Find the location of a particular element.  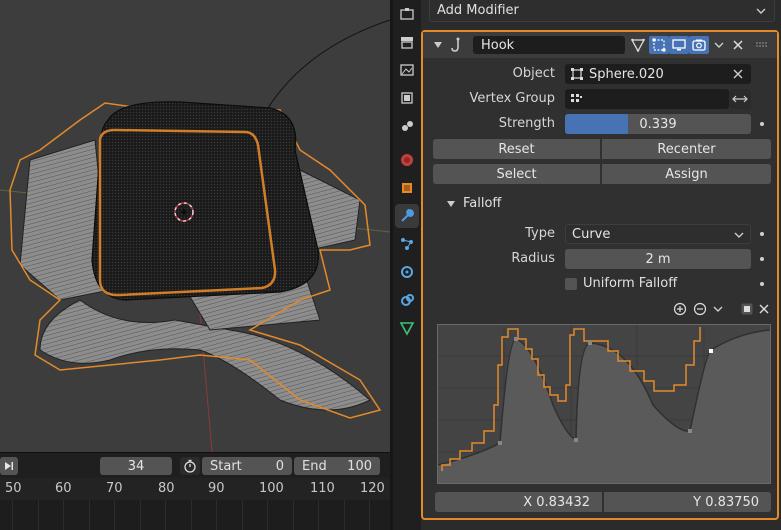

drag-handle is located at coordinates (762, 45).